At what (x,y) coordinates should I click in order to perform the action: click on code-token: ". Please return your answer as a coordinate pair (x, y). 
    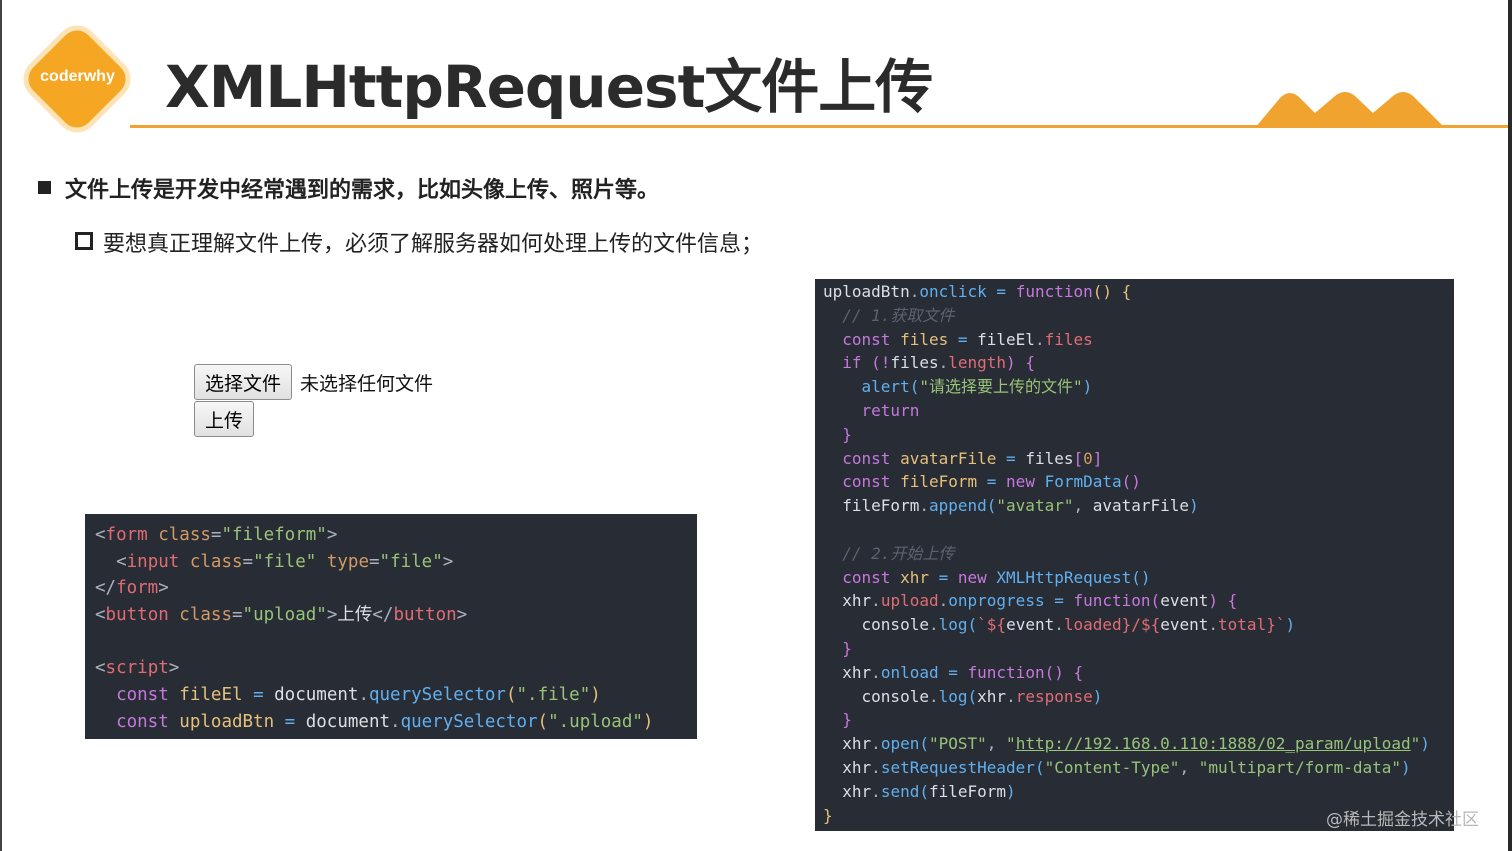
    Looking at the image, I should click on (1011, 744).